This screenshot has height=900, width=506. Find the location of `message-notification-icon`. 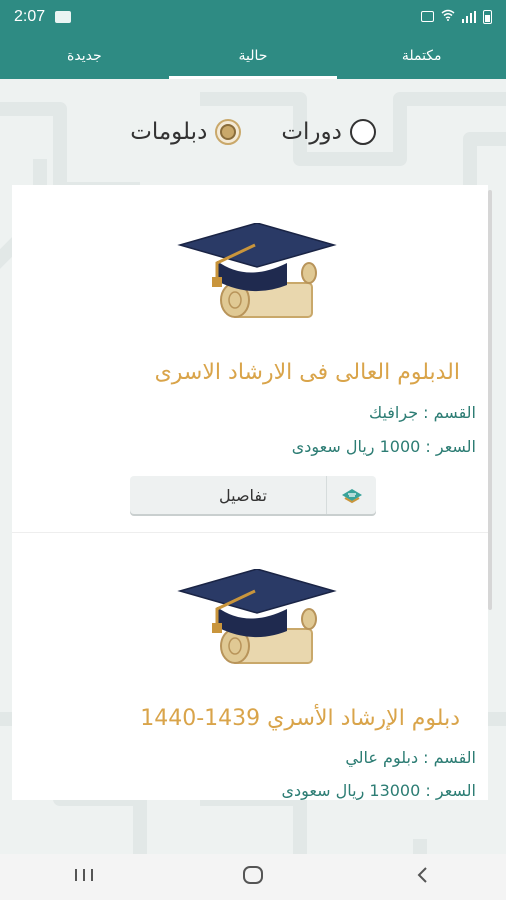

message-notification-icon is located at coordinates (63, 16).